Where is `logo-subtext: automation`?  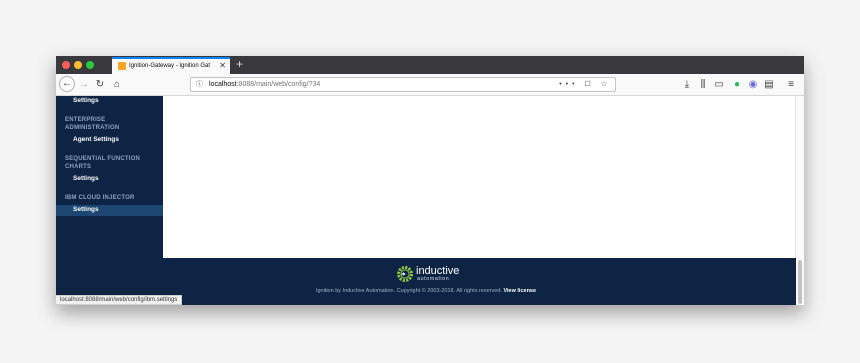 logo-subtext: automation is located at coordinates (433, 279).